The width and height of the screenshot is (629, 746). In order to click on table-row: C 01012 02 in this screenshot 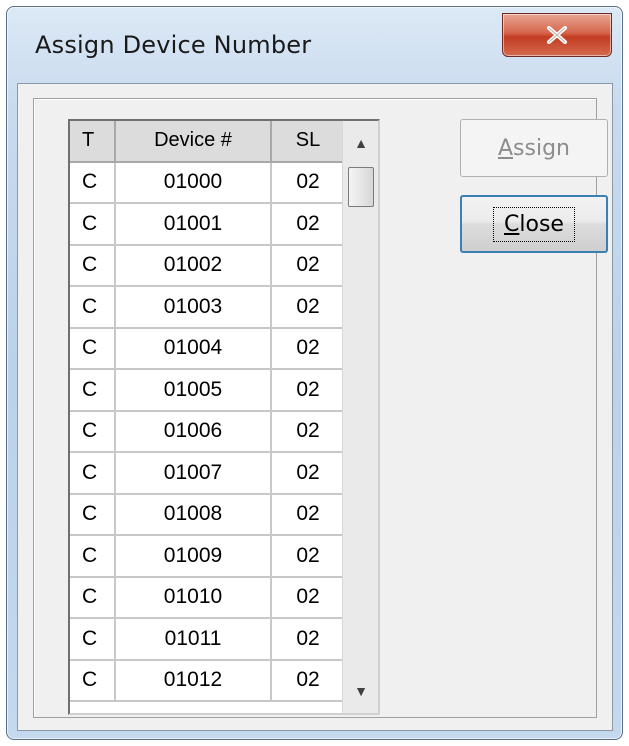, I will do `click(208, 681)`.